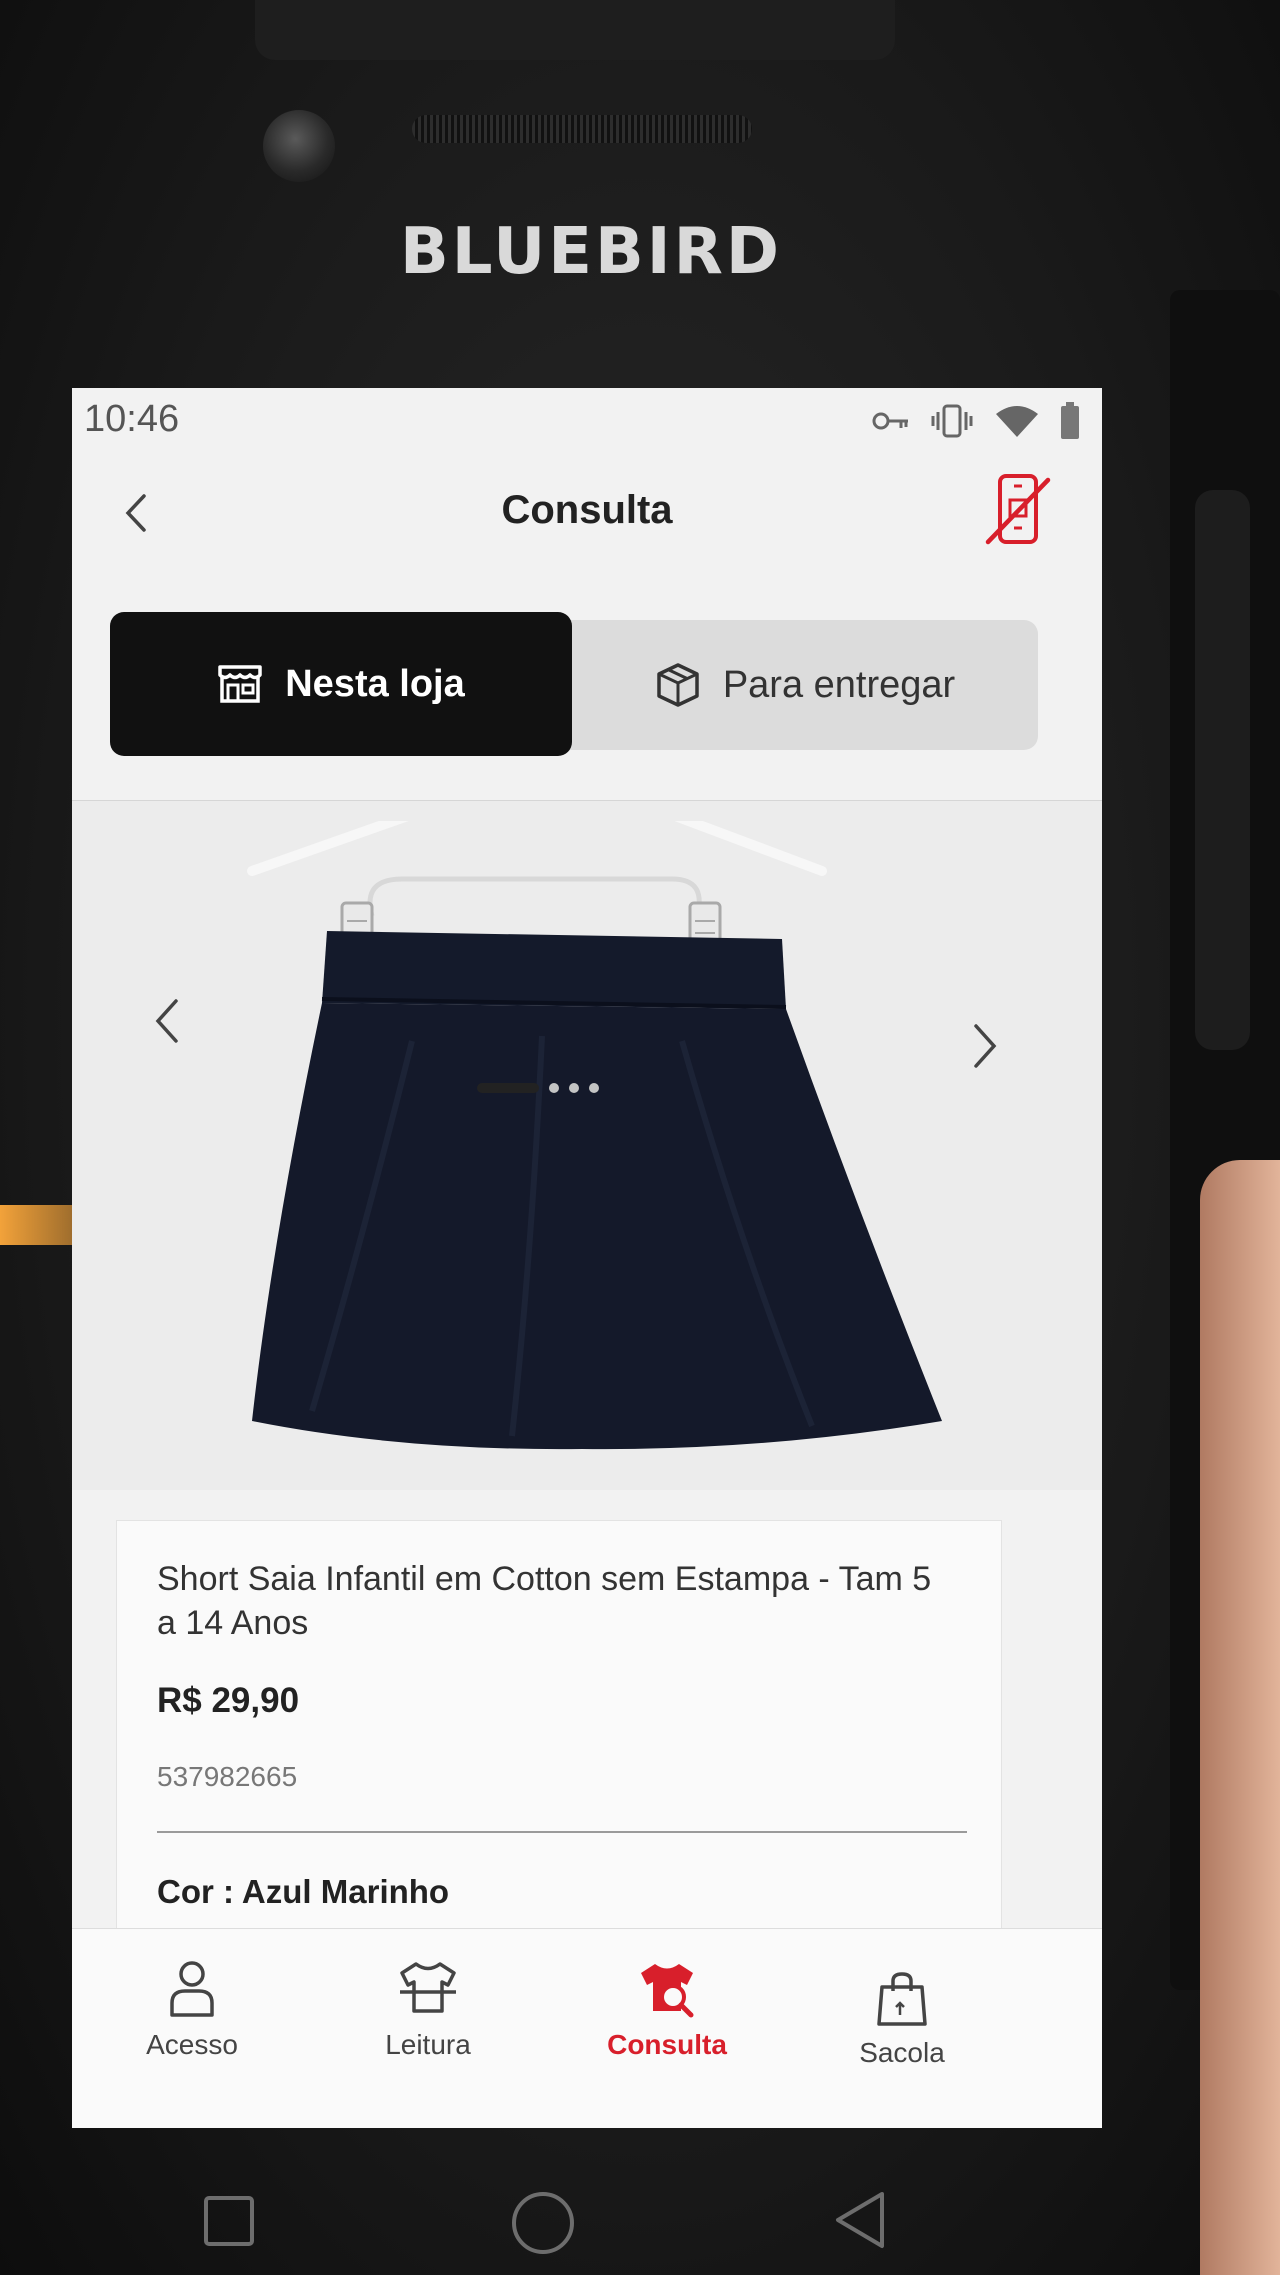 The width and height of the screenshot is (1280, 2275). I want to click on nav-item-consulta: Consulta, so click(667, 2010).